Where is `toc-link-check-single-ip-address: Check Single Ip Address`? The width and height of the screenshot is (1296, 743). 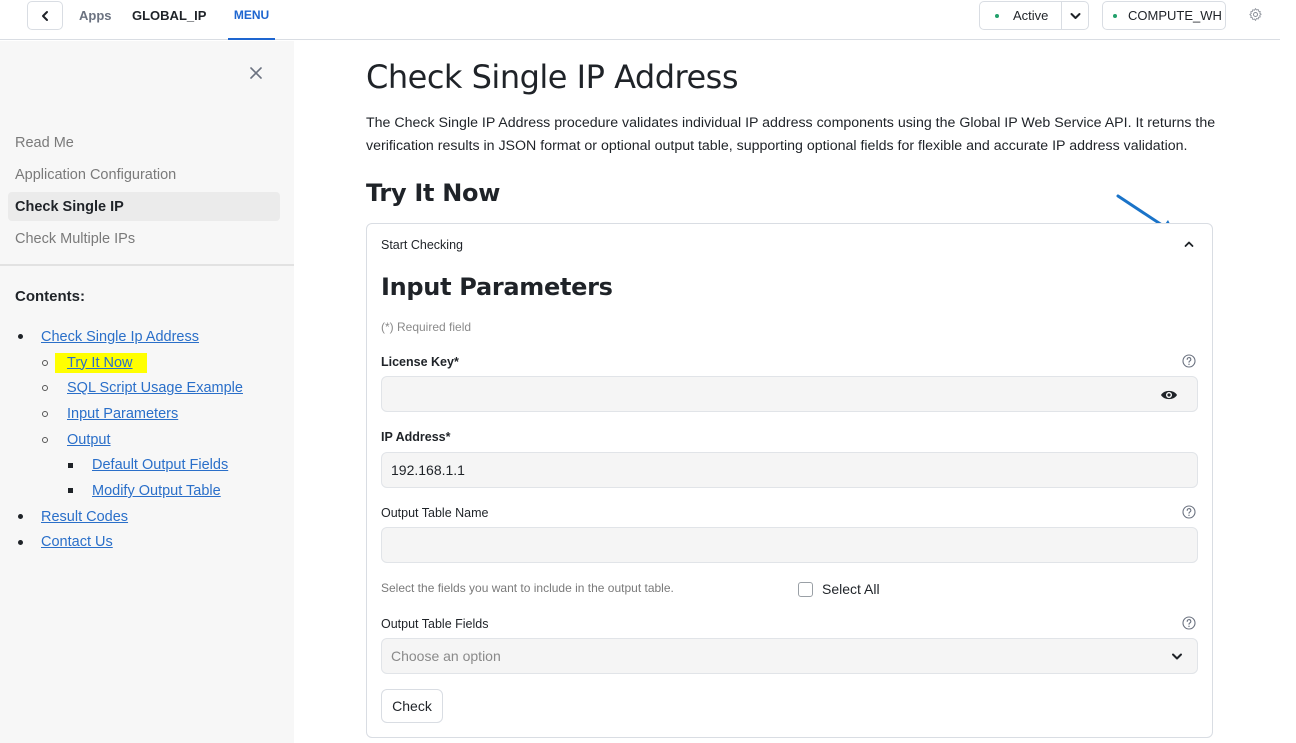 toc-link-check-single-ip-address: Check Single Ip Address is located at coordinates (120, 337).